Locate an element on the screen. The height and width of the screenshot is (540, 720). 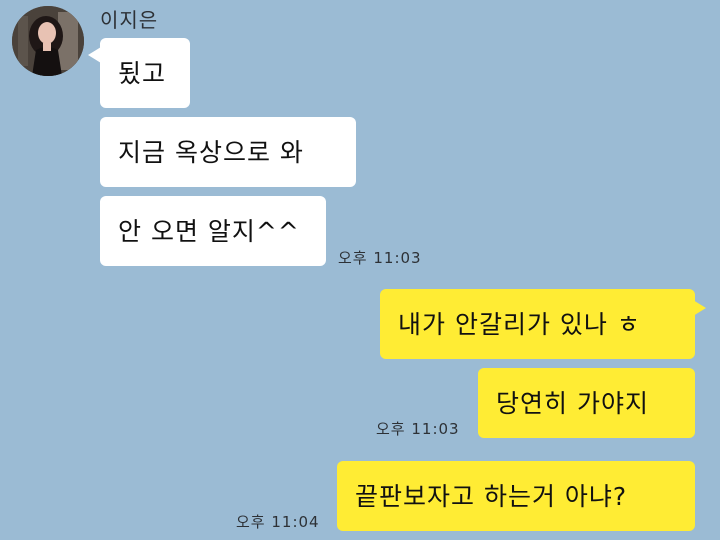
message-bubble-incoming: 지금 옥상으로 와 is located at coordinates (228, 152).